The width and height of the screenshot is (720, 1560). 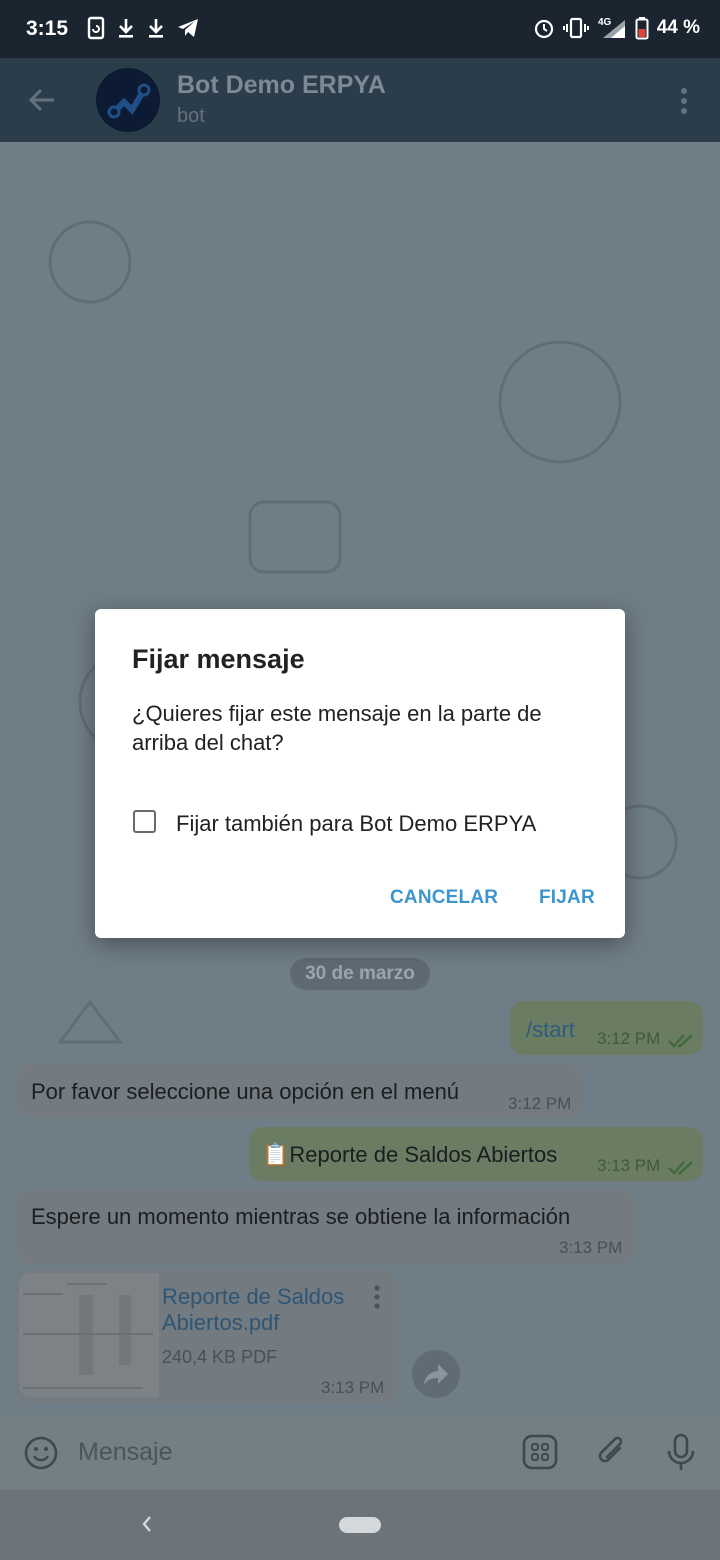 I want to click on document-size: 240,4 KB PDF, so click(x=220, y=1357).